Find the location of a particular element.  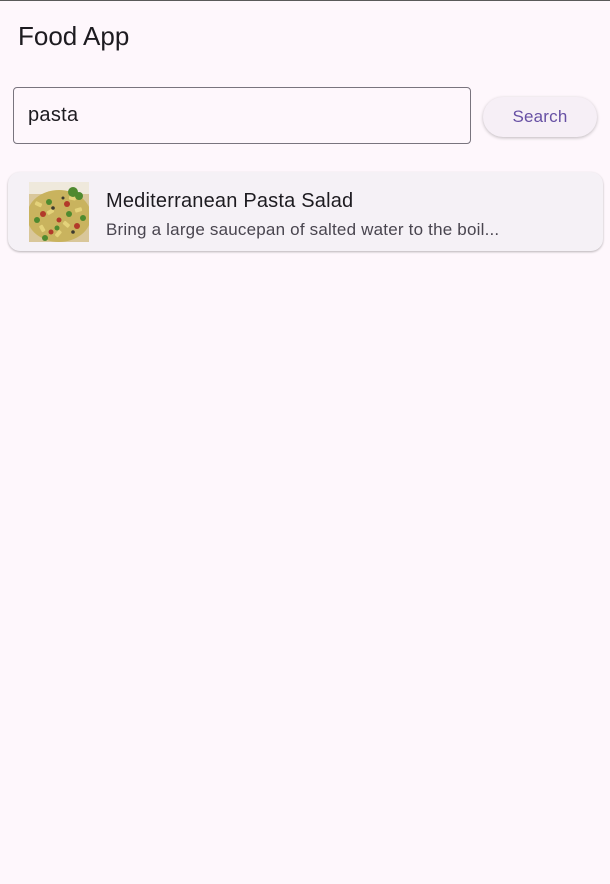

search-row: Search is located at coordinates (305, 117).